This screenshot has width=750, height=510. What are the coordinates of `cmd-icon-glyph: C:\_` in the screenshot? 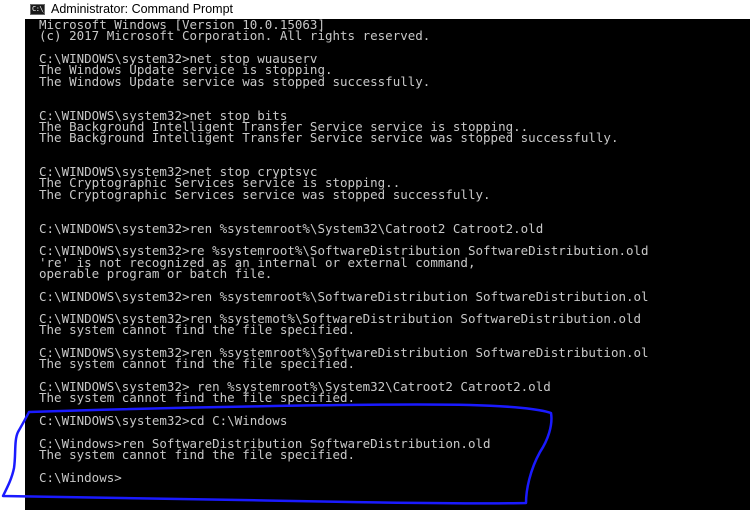 It's located at (38, 9).